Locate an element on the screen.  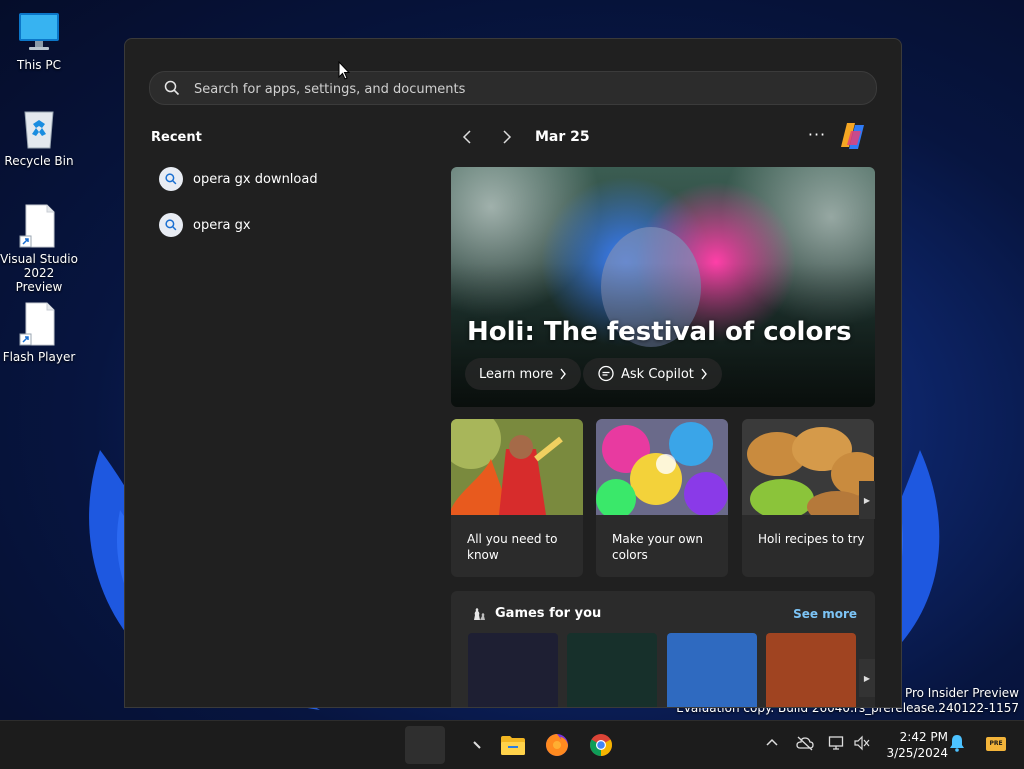
network-icon is located at coordinates (836, 745).